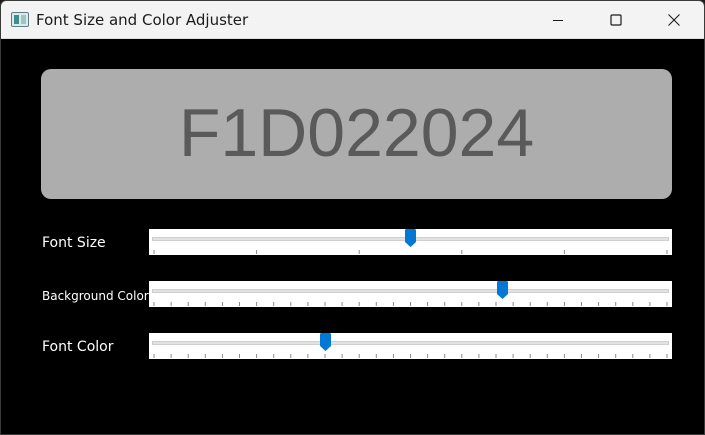 This screenshot has height=435, width=705. I want to click on close-icon, so click(674, 19).